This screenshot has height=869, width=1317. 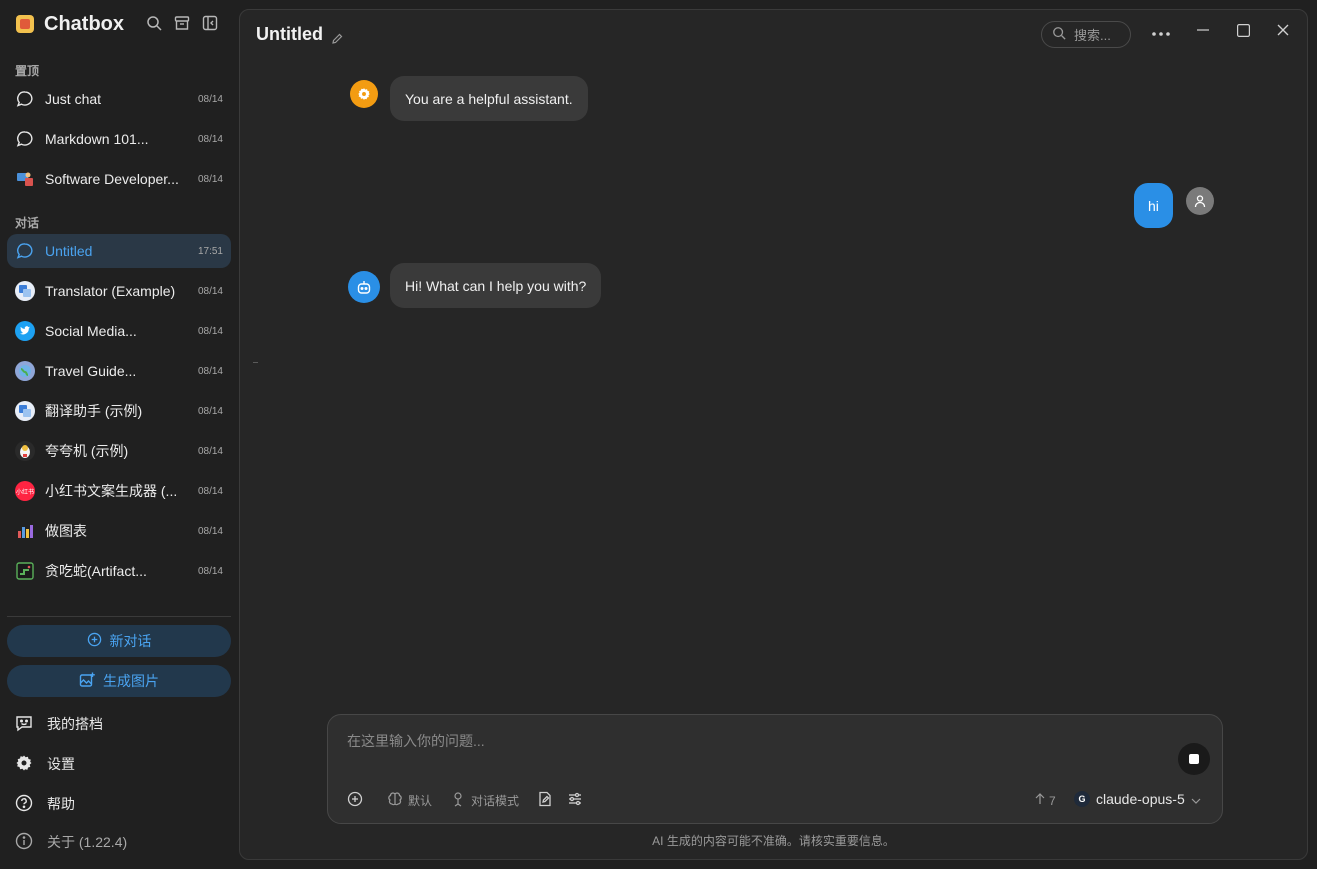 What do you see at coordinates (73, 99) in the screenshot?
I see `sidebar-item-label: Just chat` at bounding box center [73, 99].